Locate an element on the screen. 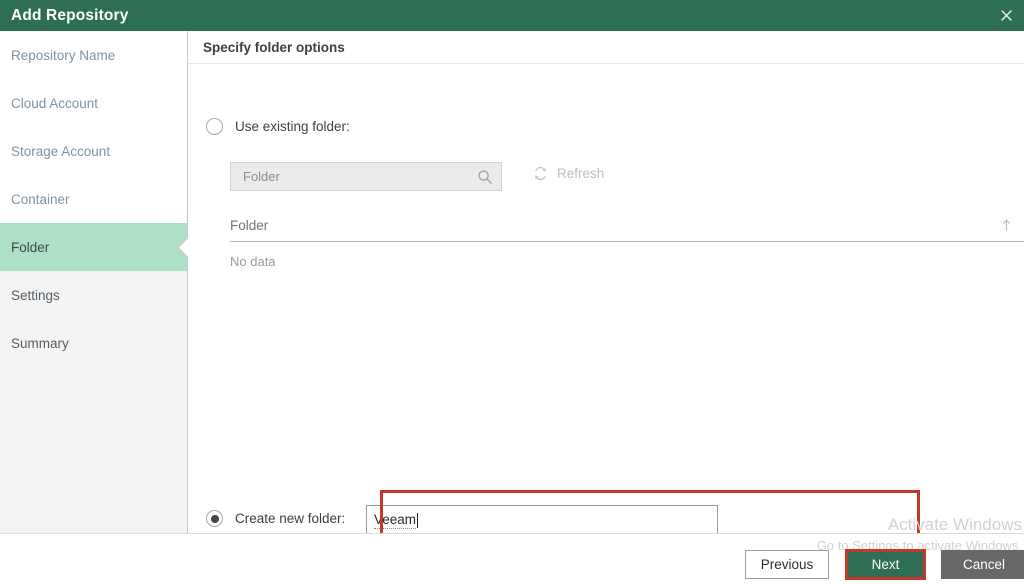  folder-search-box is located at coordinates (366, 176).